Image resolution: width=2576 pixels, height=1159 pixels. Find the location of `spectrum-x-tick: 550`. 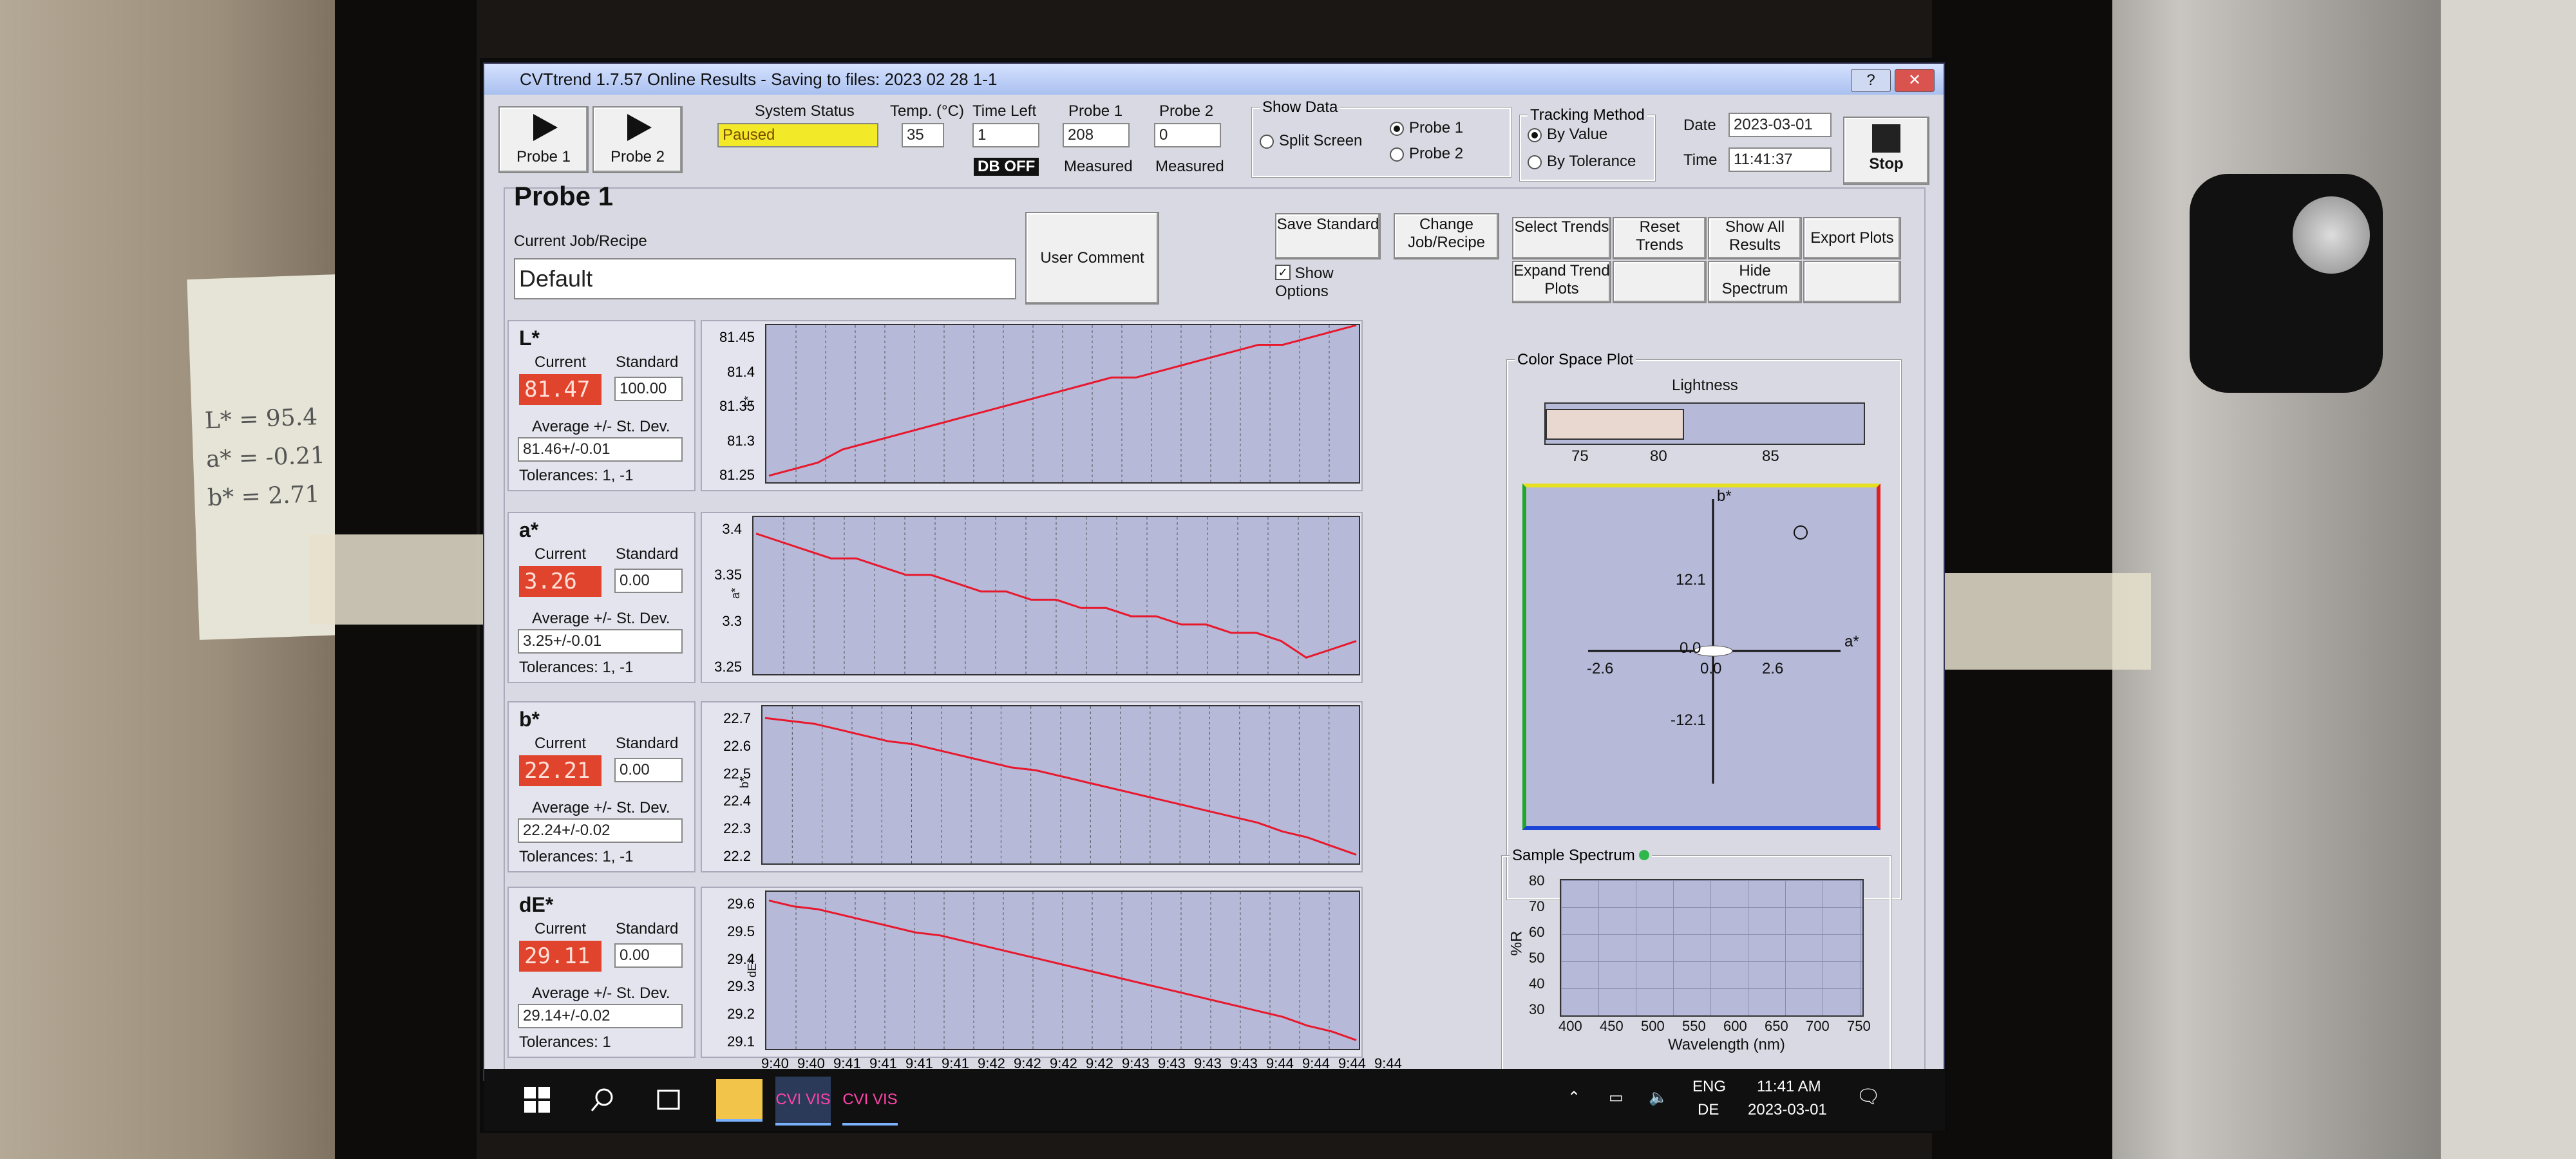

spectrum-x-tick: 550 is located at coordinates (1694, 1026).